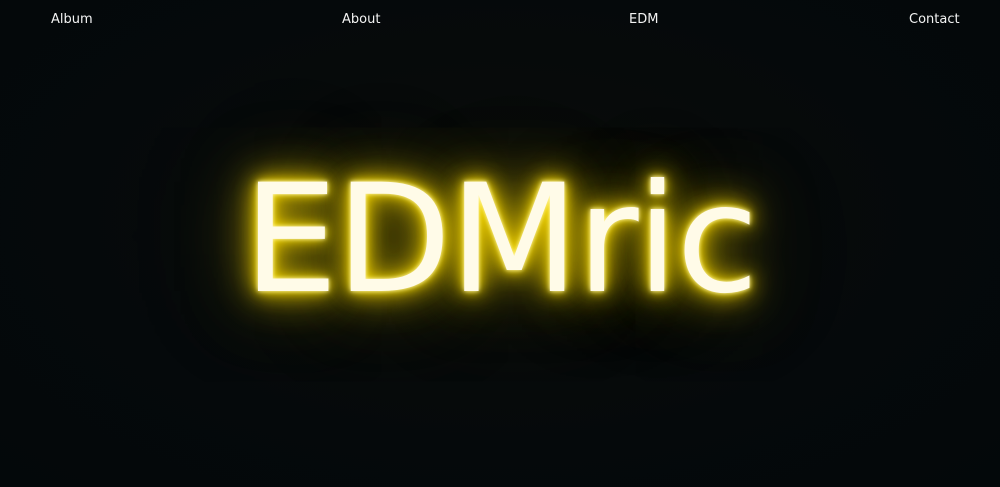 This screenshot has width=1000, height=487. What do you see at coordinates (500, 20) in the screenshot?
I see `top-nav: Album About EDM Contact` at bounding box center [500, 20].